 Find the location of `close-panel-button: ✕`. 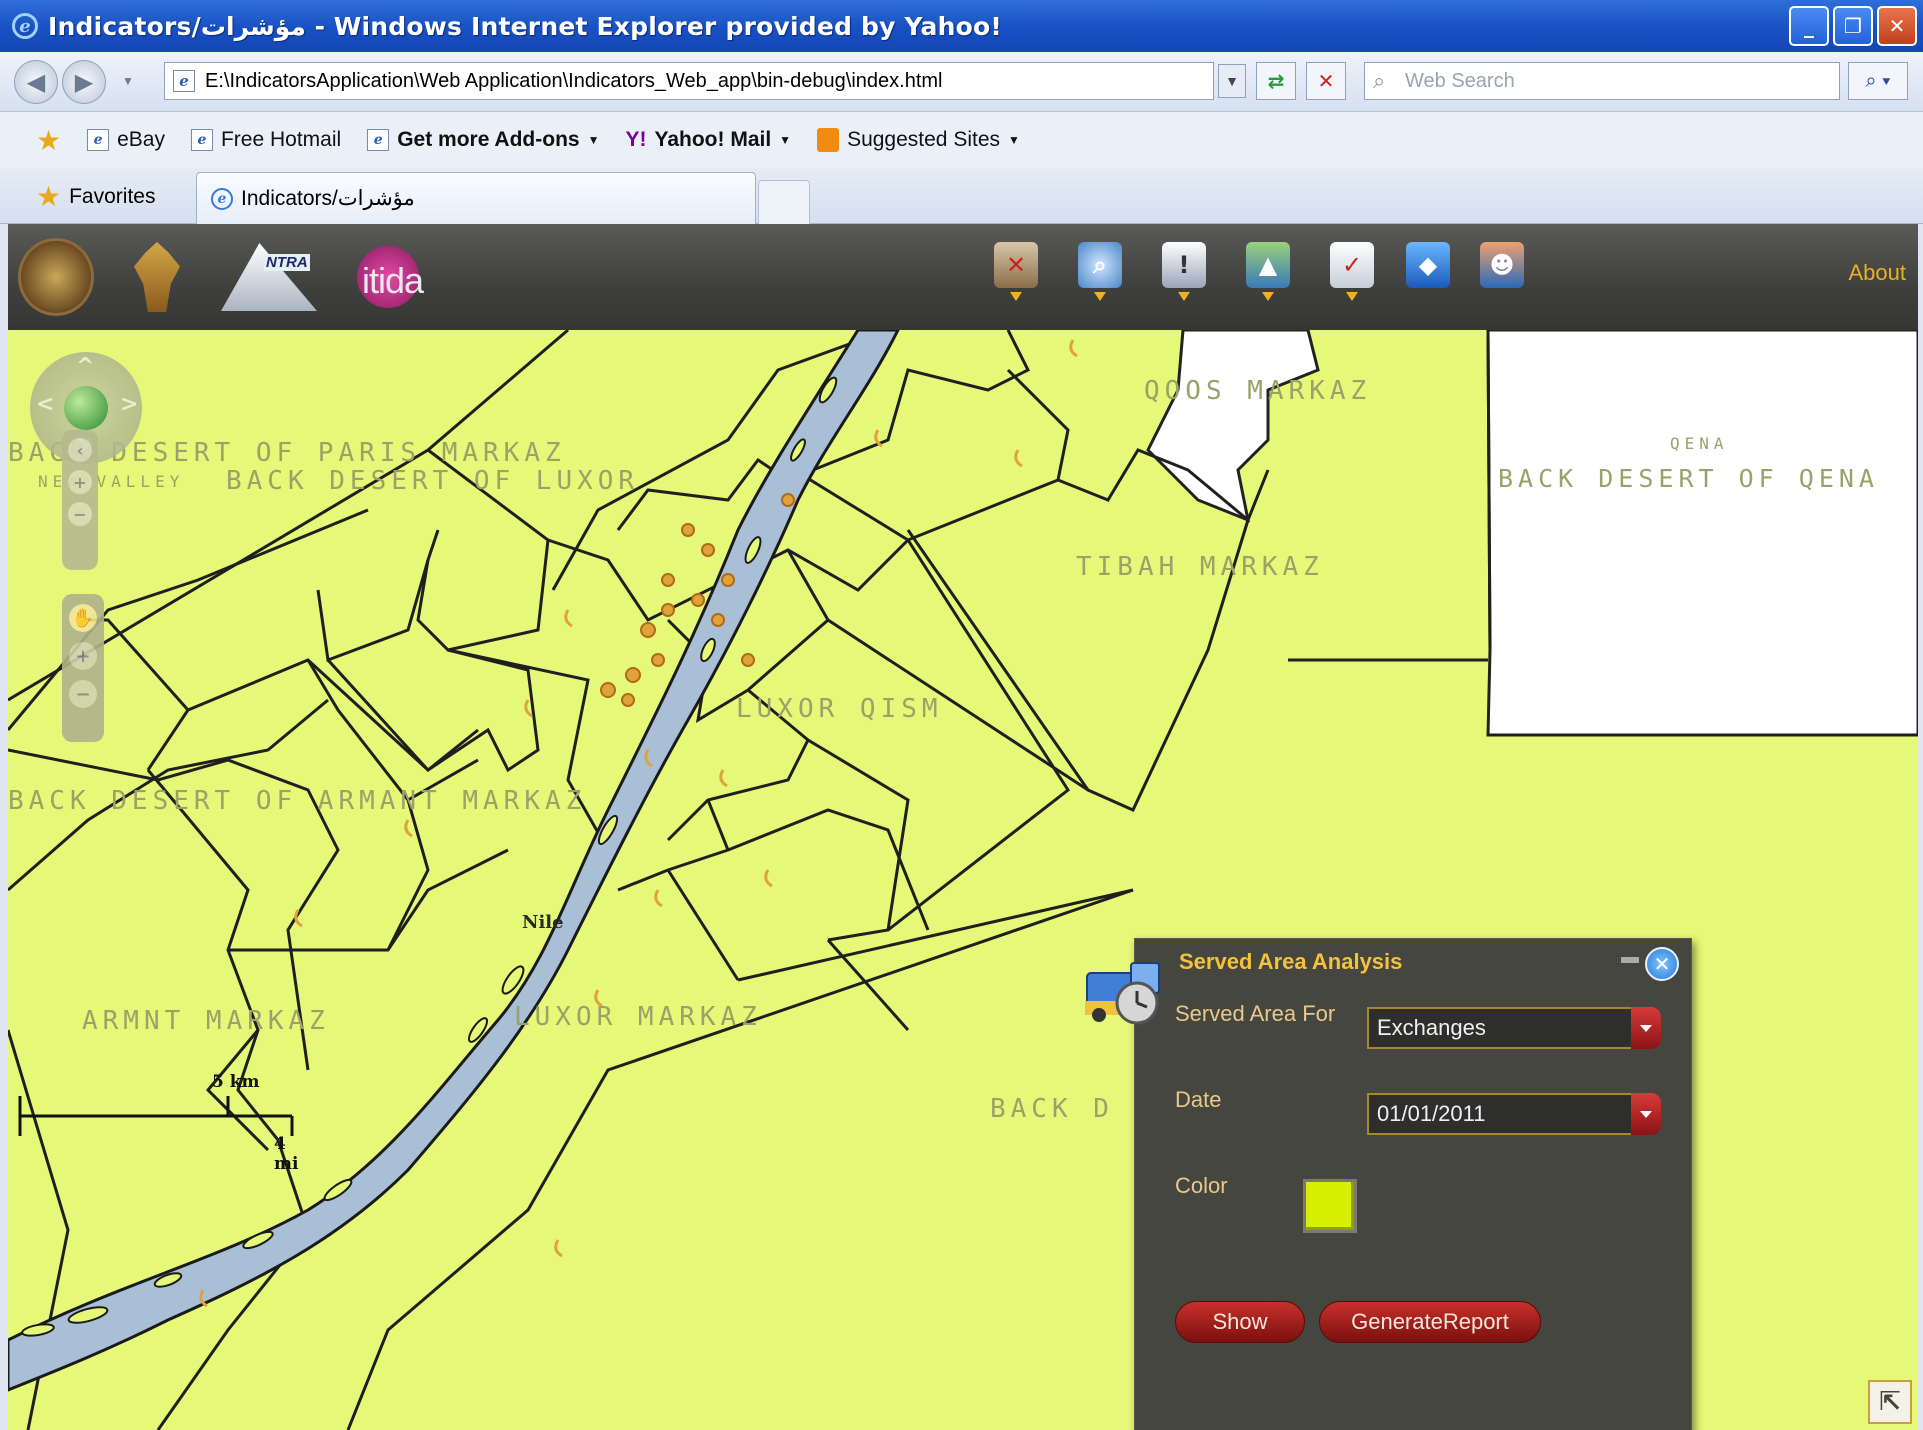

close-panel-button: ✕ is located at coordinates (1662, 964).